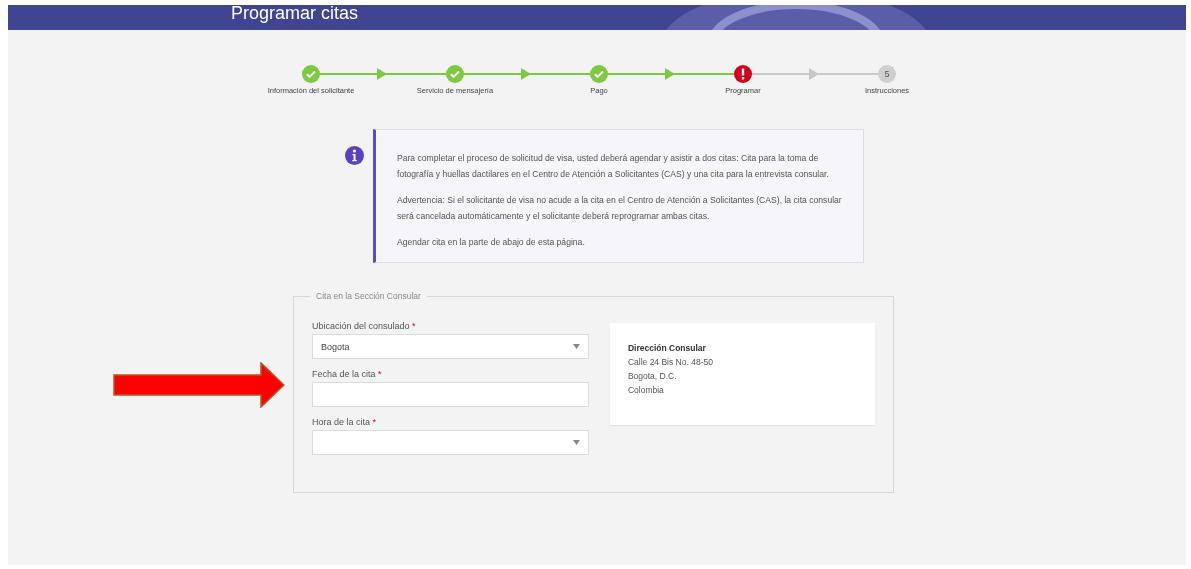 The image size is (1191, 569). Describe the element at coordinates (295, 13) in the screenshot. I see `page-title: Programar citas` at that location.